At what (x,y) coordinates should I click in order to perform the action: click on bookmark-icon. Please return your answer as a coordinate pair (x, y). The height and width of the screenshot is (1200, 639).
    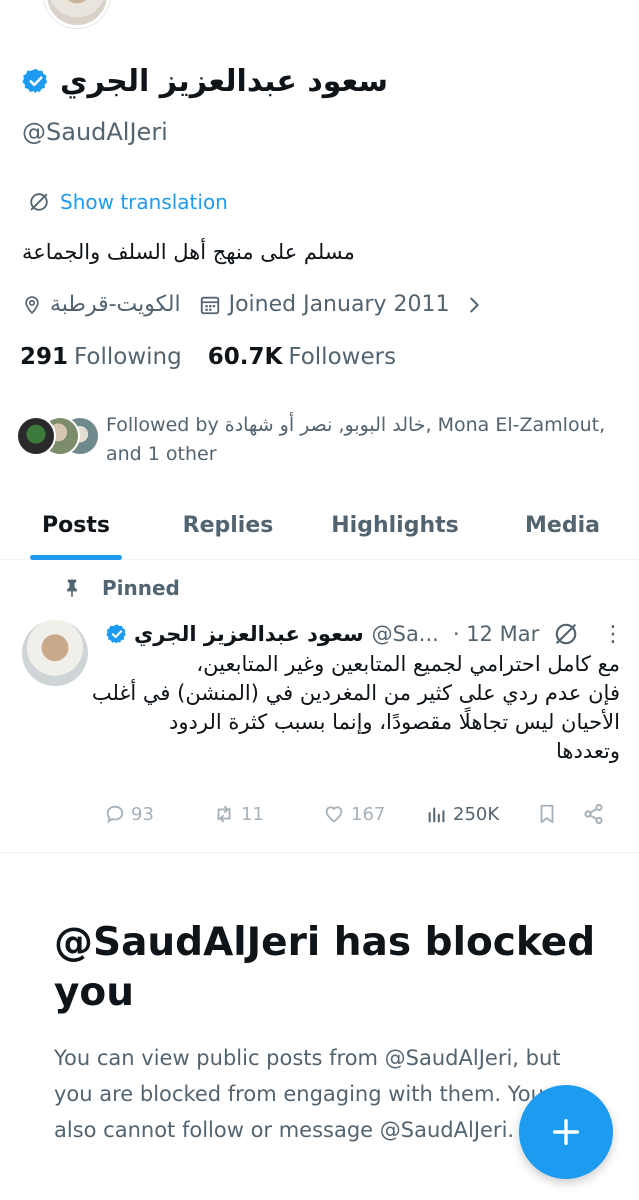
    Looking at the image, I should click on (547, 814).